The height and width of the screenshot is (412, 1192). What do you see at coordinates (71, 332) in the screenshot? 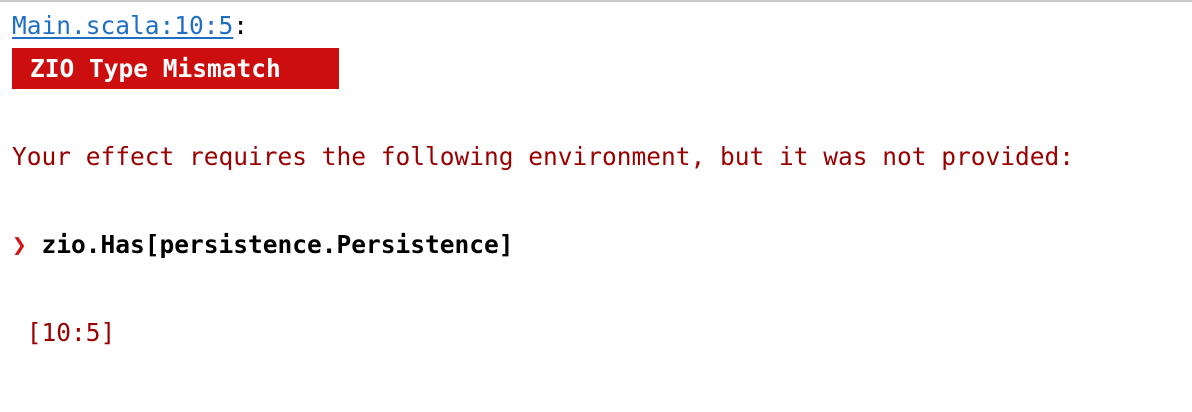
I see `position-text: [10:5]` at bounding box center [71, 332].